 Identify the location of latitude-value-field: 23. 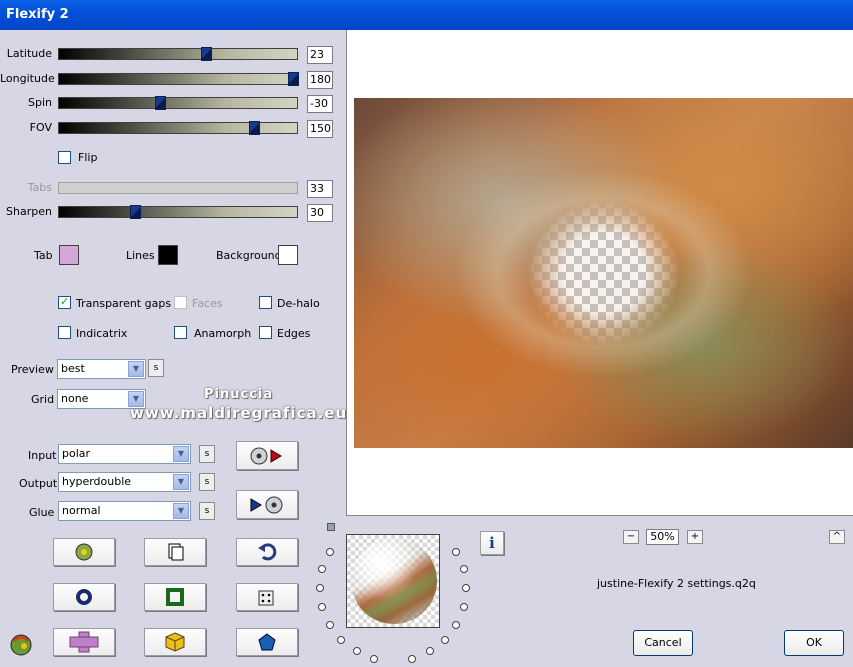
(320, 55).